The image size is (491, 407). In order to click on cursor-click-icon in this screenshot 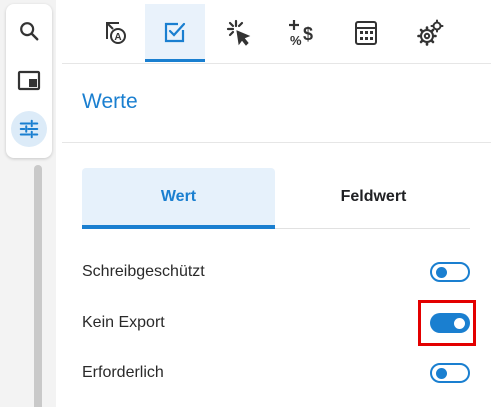, I will do `click(239, 33)`.